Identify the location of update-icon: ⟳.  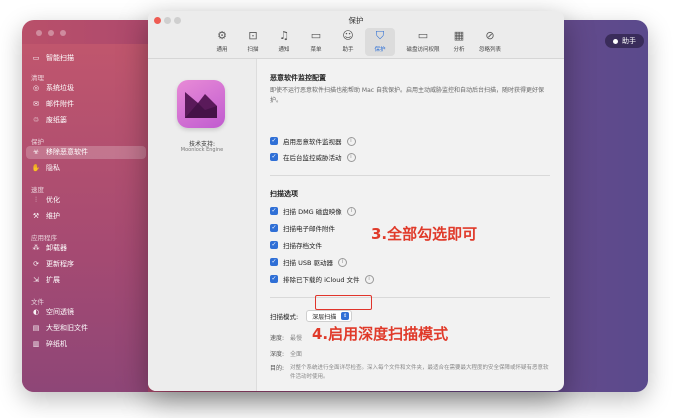
(36, 264).